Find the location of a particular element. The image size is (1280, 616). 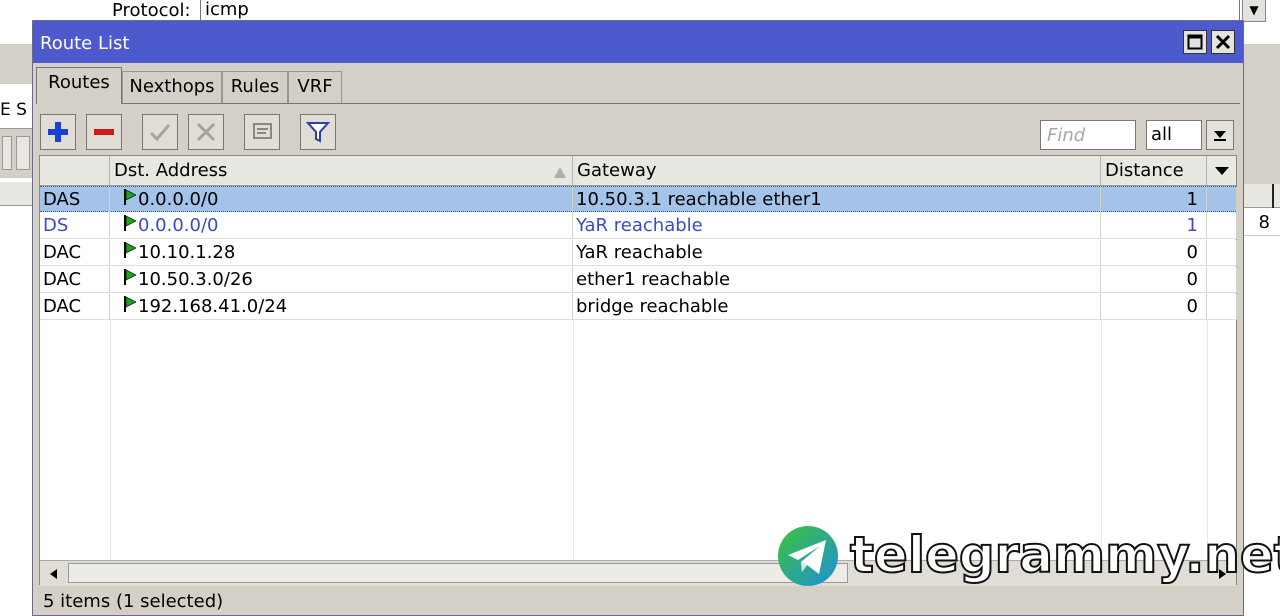

cell-dst-address: 10.10.1.28 is located at coordinates (341, 253).